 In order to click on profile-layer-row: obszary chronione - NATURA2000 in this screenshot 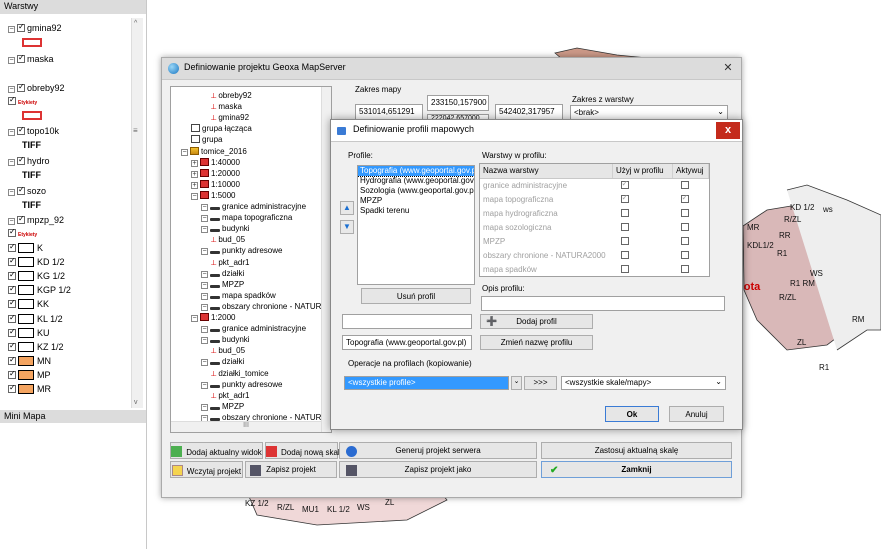, I will do `click(594, 255)`.